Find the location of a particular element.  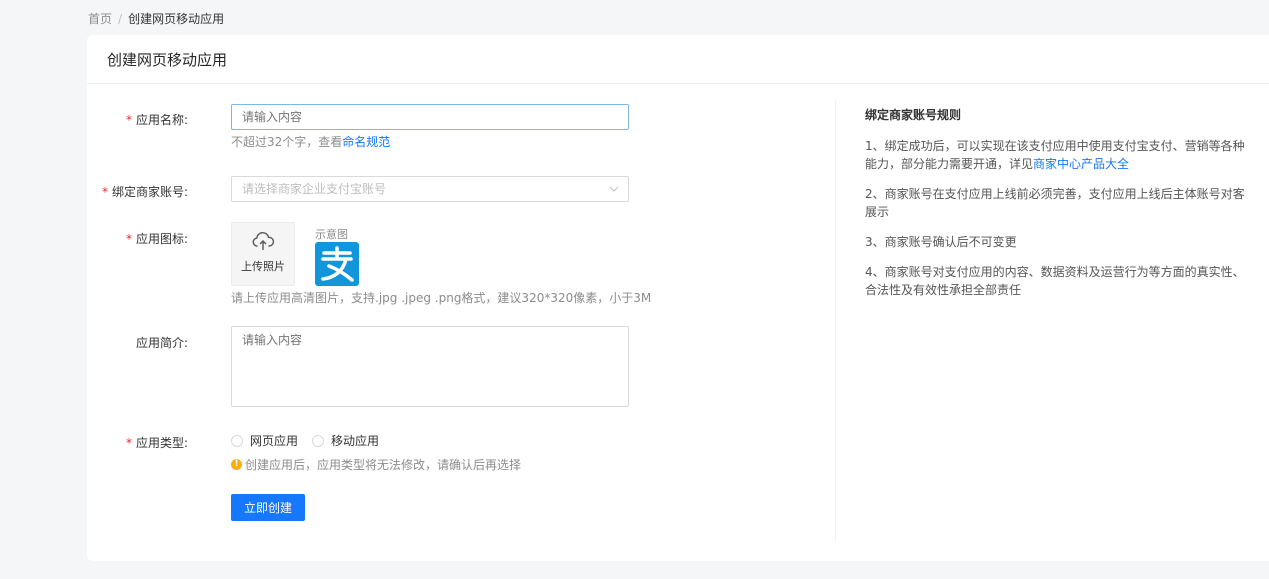

merchant-select: 请选择商家企业支付宝账号 is located at coordinates (430, 189).